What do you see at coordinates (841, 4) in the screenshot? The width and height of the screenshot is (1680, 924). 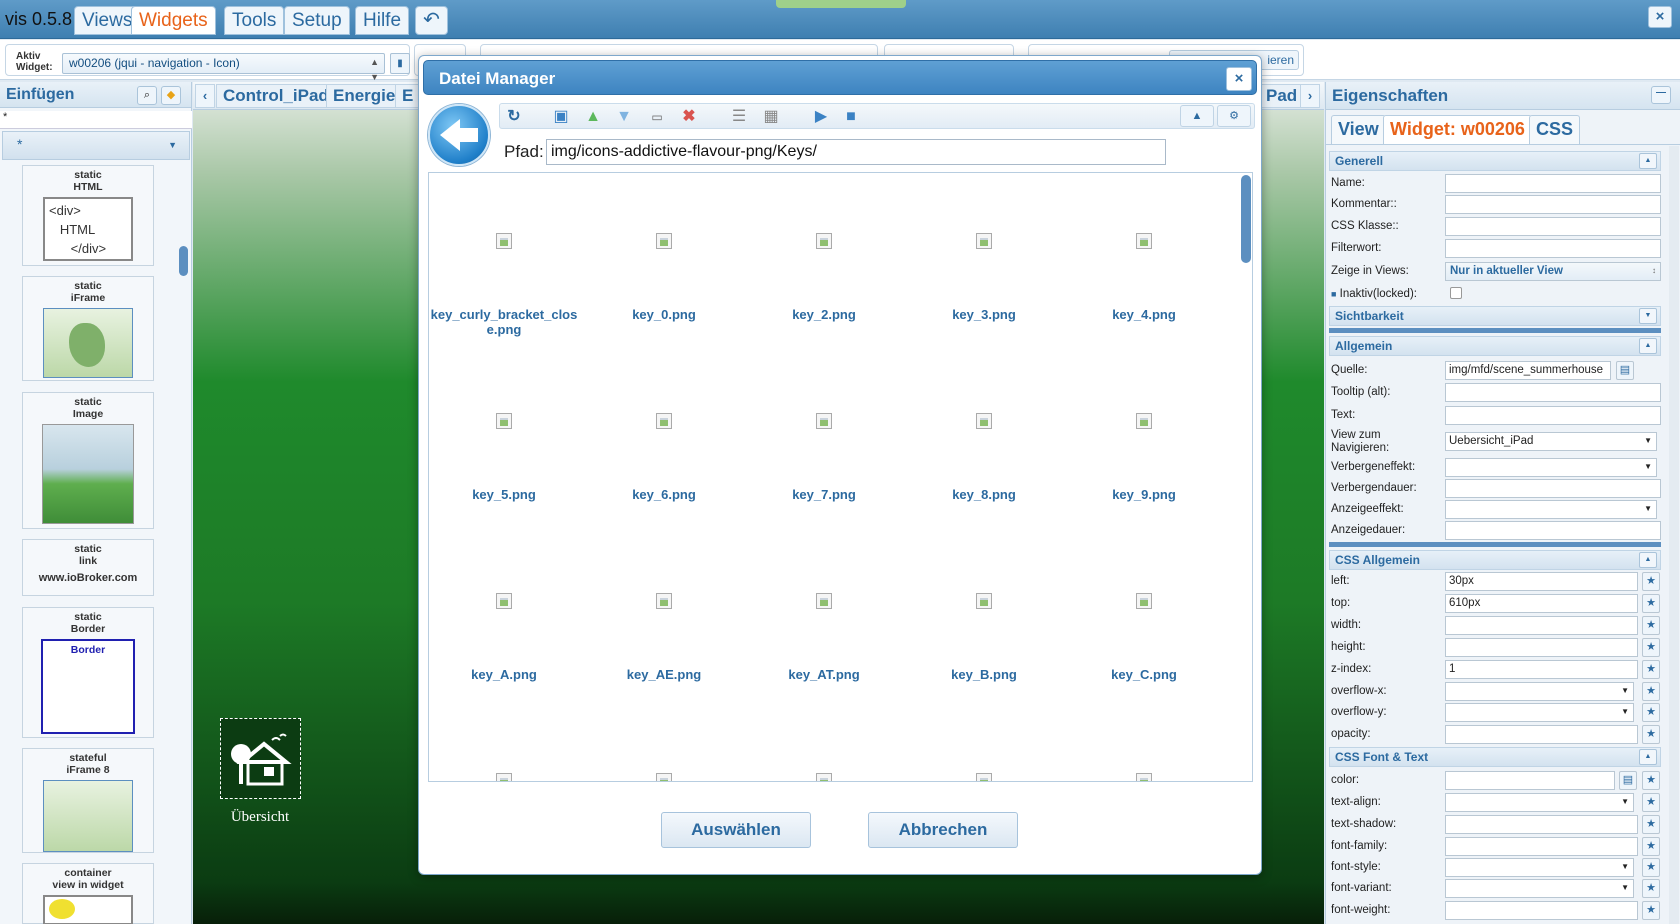 I see `top-grip-handle` at bounding box center [841, 4].